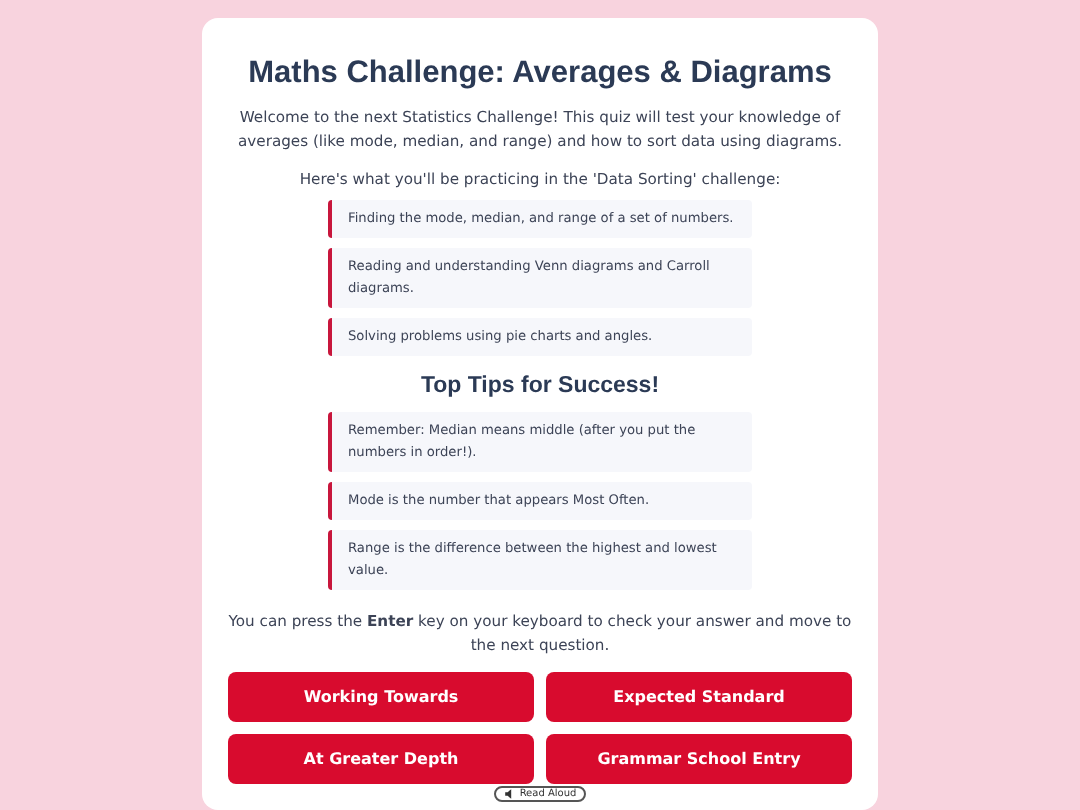 This screenshot has height=810, width=1080. What do you see at coordinates (699, 759) in the screenshot?
I see `level-button: Grammar School Entry` at bounding box center [699, 759].